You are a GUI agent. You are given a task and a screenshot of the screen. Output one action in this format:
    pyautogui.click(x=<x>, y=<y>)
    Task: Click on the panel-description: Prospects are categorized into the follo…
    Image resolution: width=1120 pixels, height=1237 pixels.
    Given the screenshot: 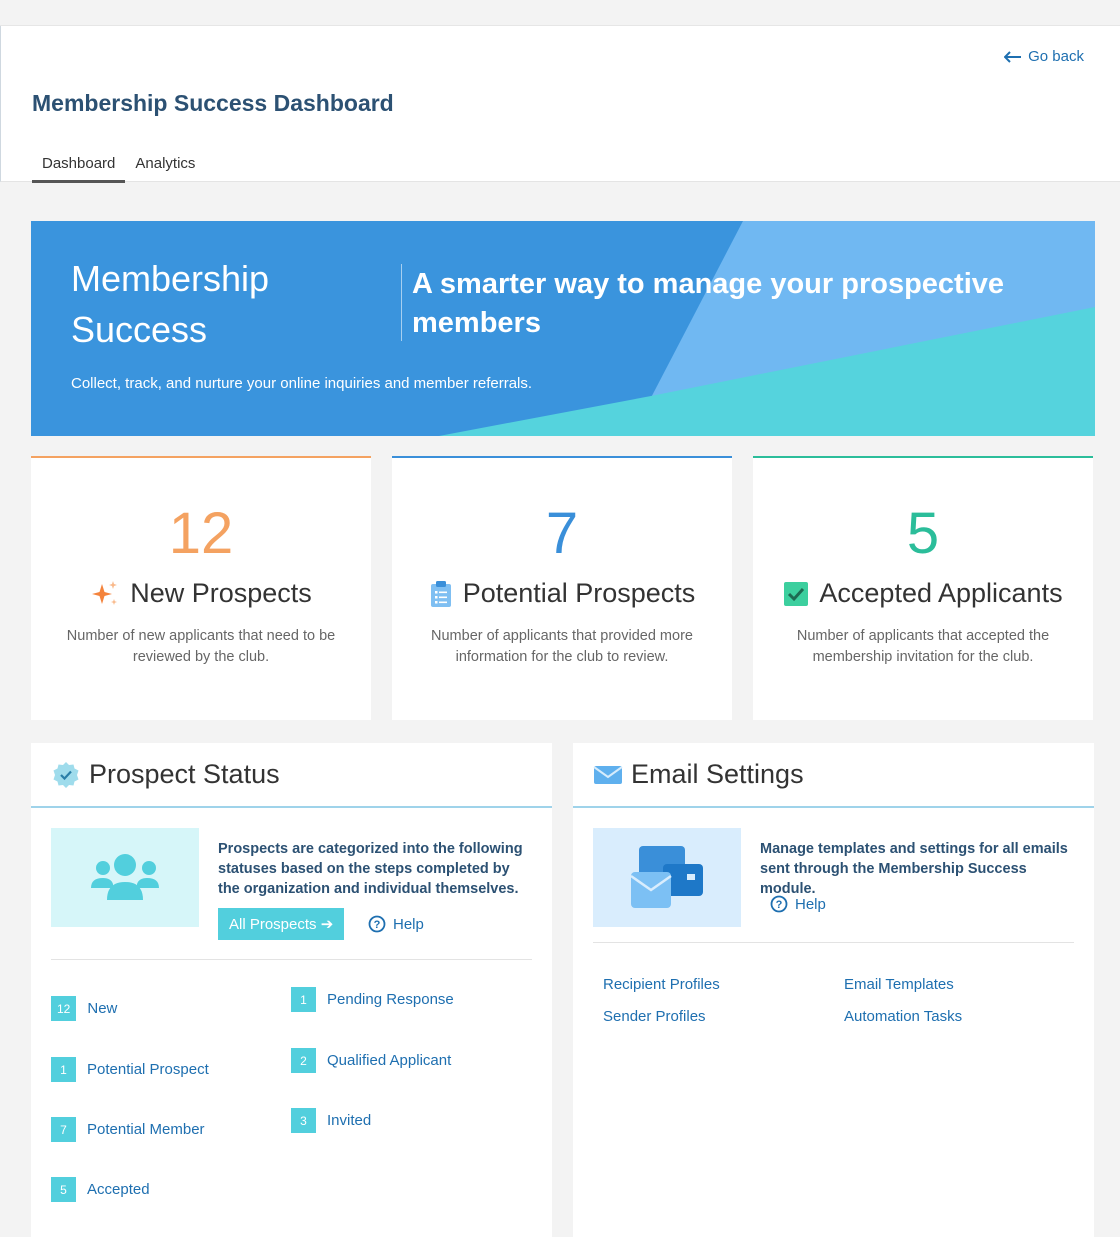 What is the action you would take?
    pyautogui.click(x=370, y=869)
    